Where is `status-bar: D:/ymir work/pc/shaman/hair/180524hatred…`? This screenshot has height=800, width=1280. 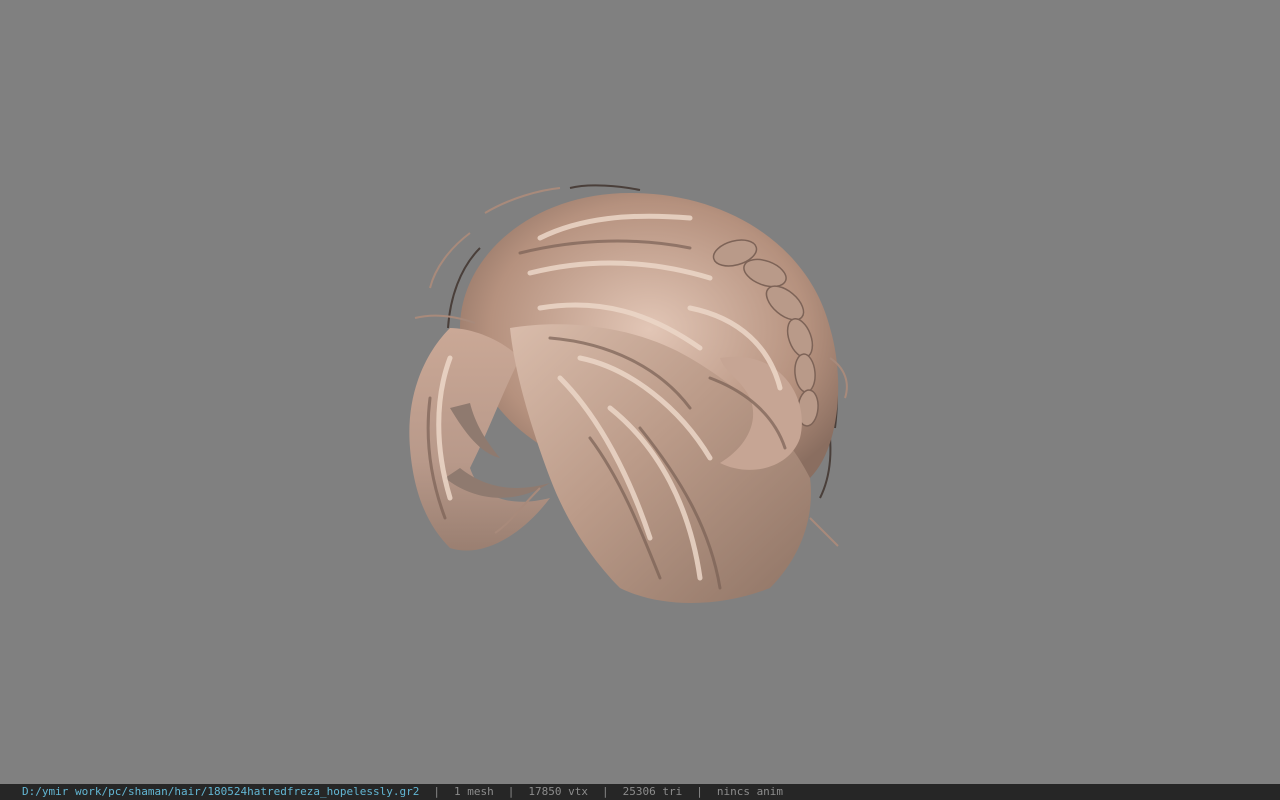
status-bar: D:/ymir work/pc/shaman/hair/180524hatred… is located at coordinates (640, 792).